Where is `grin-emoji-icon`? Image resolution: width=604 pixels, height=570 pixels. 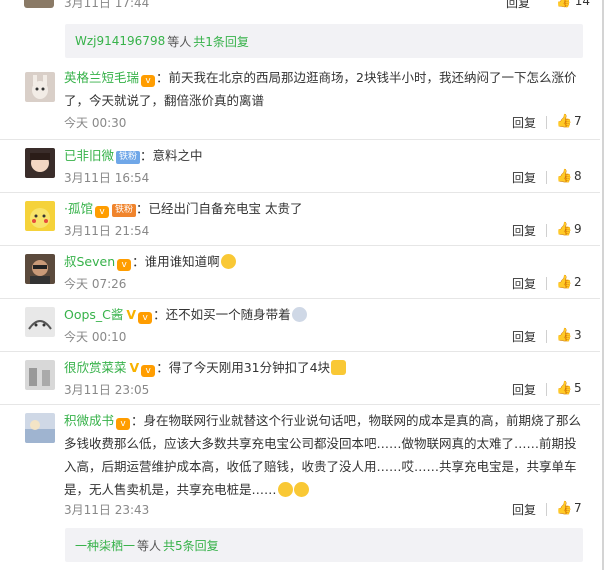
grin-emoji-icon is located at coordinates (228, 261).